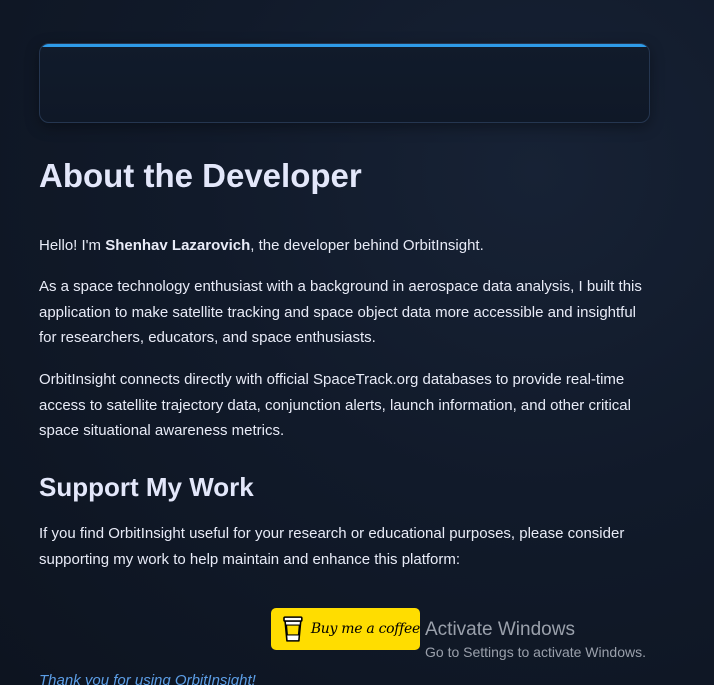 The height and width of the screenshot is (685, 714). I want to click on buy-me-a-coffee-button: Buy me a coffee, so click(345, 629).